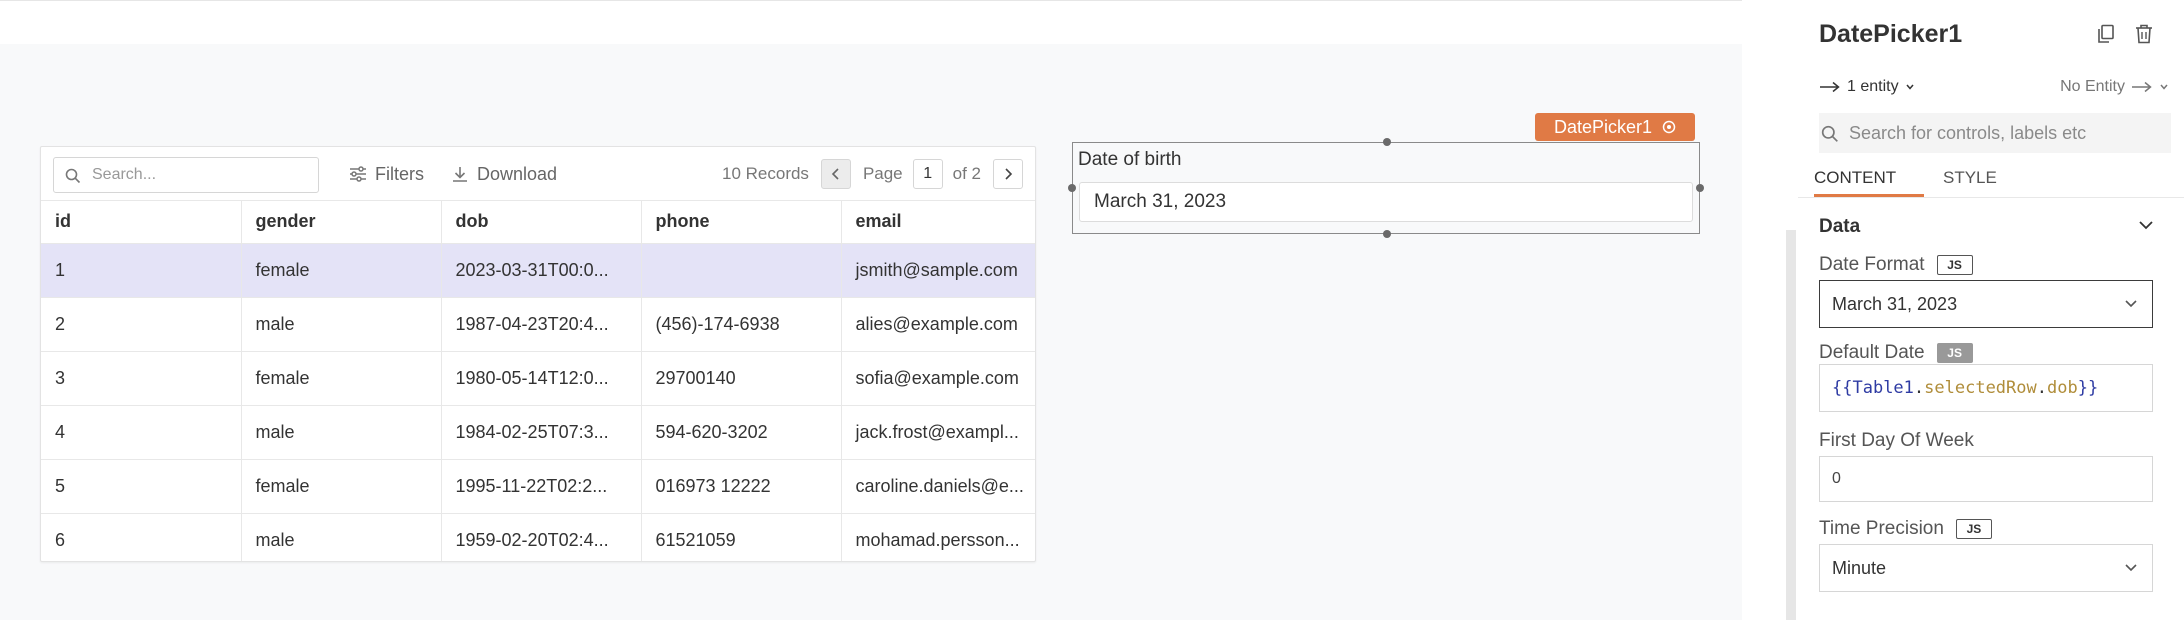  What do you see at coordinates (1700, 188) in the screenshot?
I see `resize-handle-right` at bounding box center [1700, 188].